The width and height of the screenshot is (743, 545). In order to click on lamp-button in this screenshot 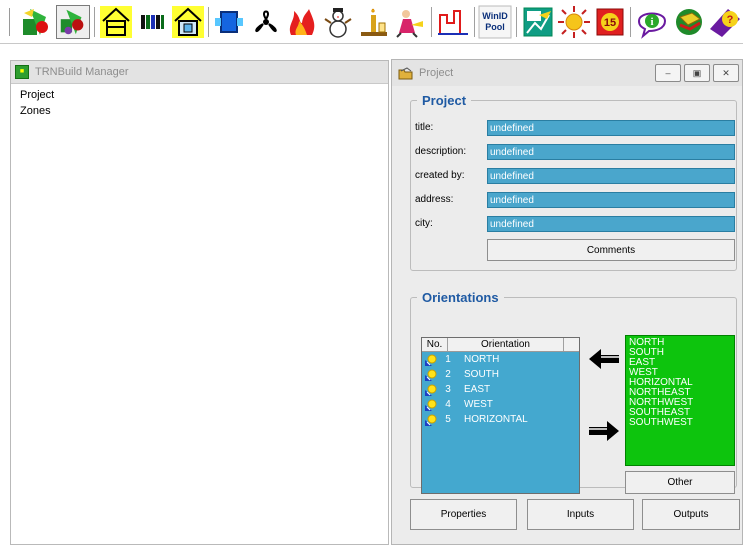, I will do `click(374, 22)`.